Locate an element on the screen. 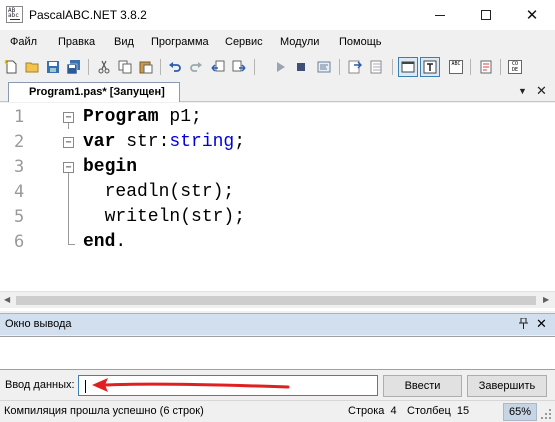 The height and width of the screenshot is (422, 555). close-output-icon: ✕ is located at coordinates (541, 324).